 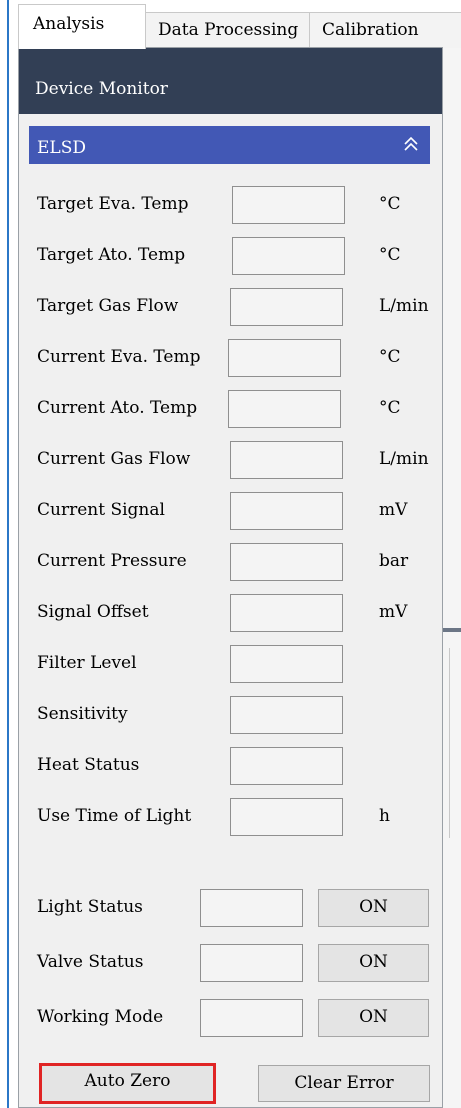 What do you see at coordinates (112, 561) in the screenshot?
I see `monitor-row-label: Current Pressure` at bounding box center [112, 561].